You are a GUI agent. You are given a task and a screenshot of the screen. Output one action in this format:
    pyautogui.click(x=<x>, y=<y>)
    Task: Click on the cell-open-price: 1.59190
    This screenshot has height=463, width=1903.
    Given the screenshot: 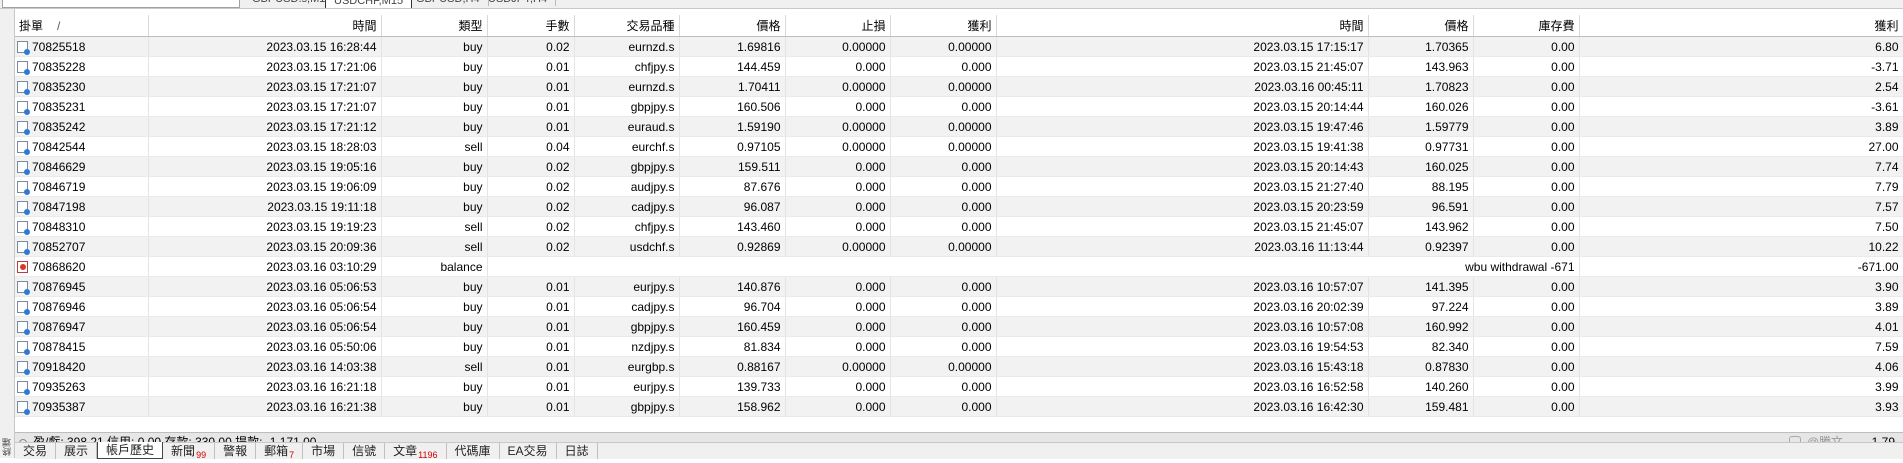 What is the action you would take?
    pyautogui.click(x=732, y=126)
    